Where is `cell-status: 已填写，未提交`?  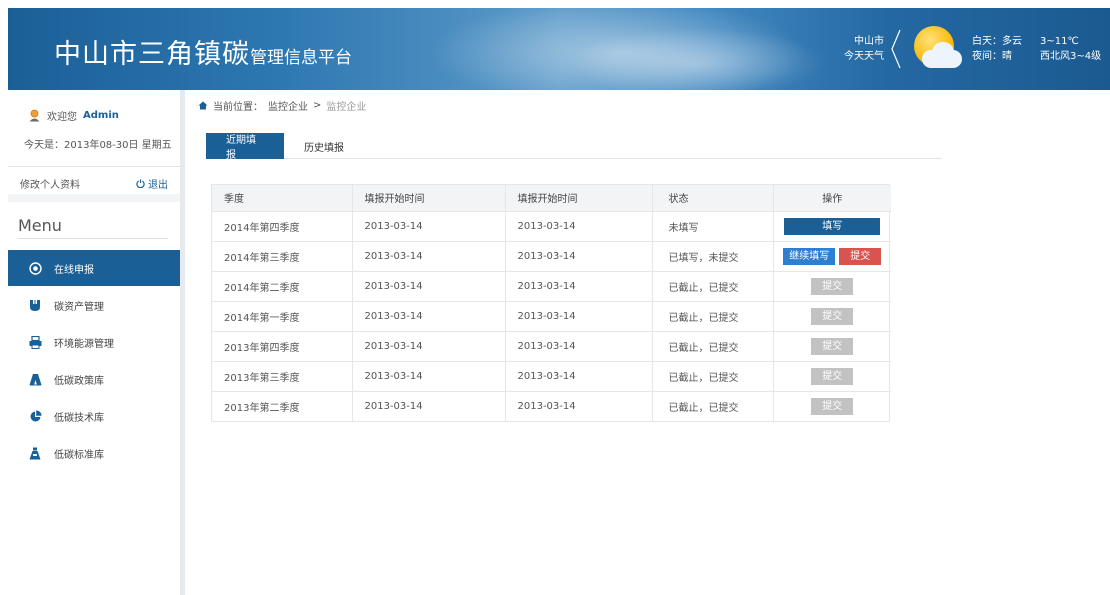 cell-status: 已填写，未提交 is located at coordinates (713, 255).